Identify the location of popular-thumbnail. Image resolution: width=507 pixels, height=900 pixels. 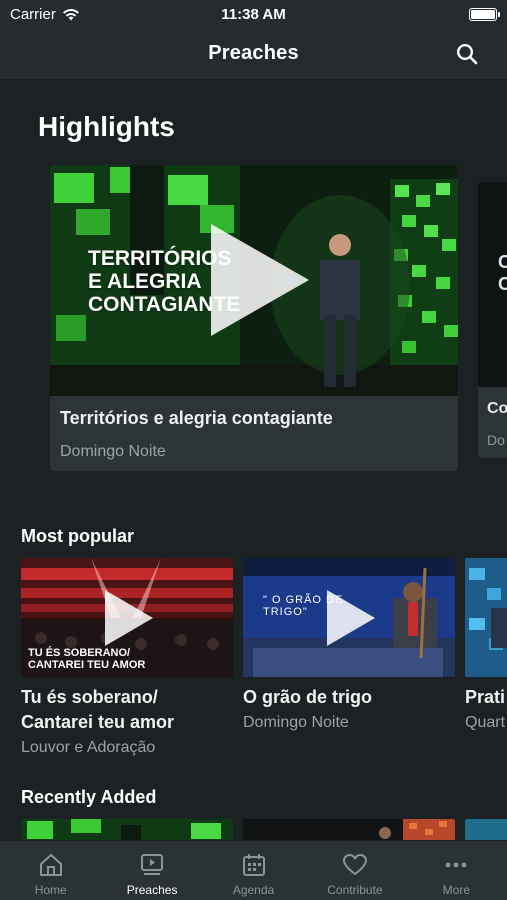
(486, 617).